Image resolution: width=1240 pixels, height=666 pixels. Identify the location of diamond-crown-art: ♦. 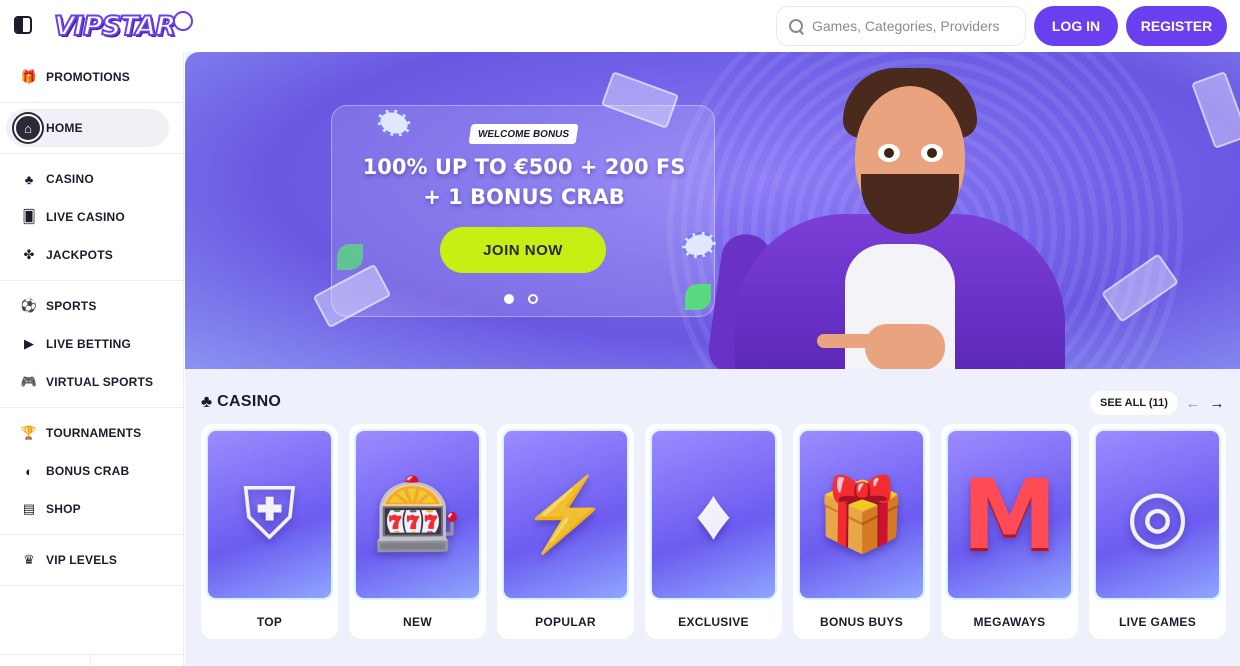
(713, 514).